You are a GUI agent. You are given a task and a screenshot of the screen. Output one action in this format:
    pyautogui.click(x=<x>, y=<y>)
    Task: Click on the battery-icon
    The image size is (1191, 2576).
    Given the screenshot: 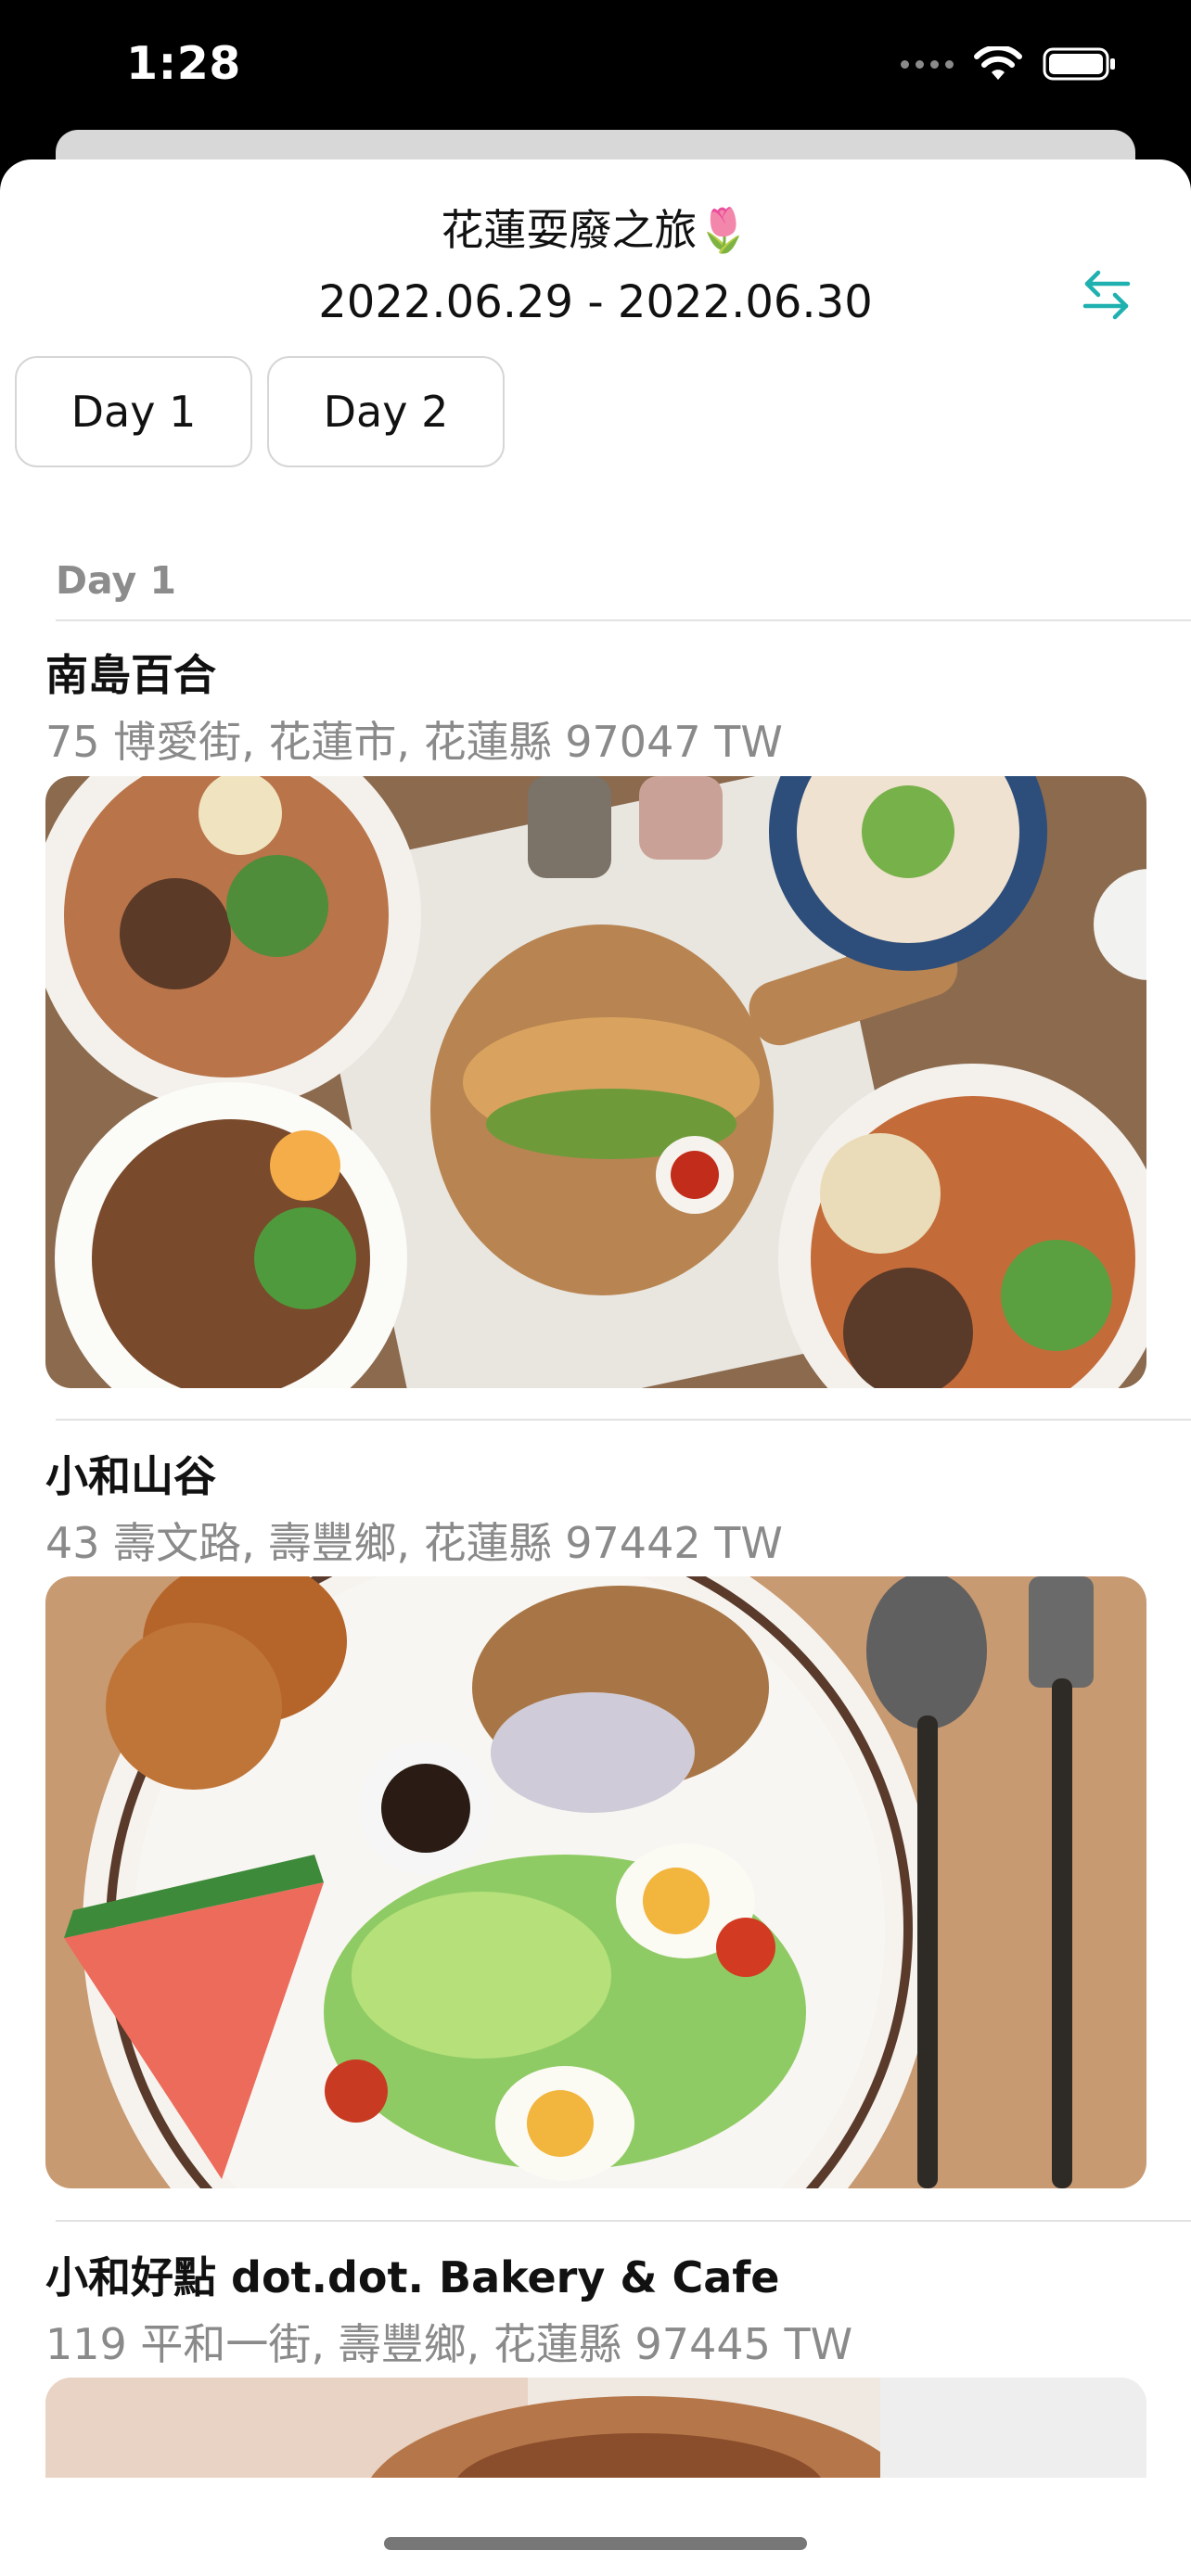 What is the action you would take?
    pyautogui.click(x=1079, y=64)
    